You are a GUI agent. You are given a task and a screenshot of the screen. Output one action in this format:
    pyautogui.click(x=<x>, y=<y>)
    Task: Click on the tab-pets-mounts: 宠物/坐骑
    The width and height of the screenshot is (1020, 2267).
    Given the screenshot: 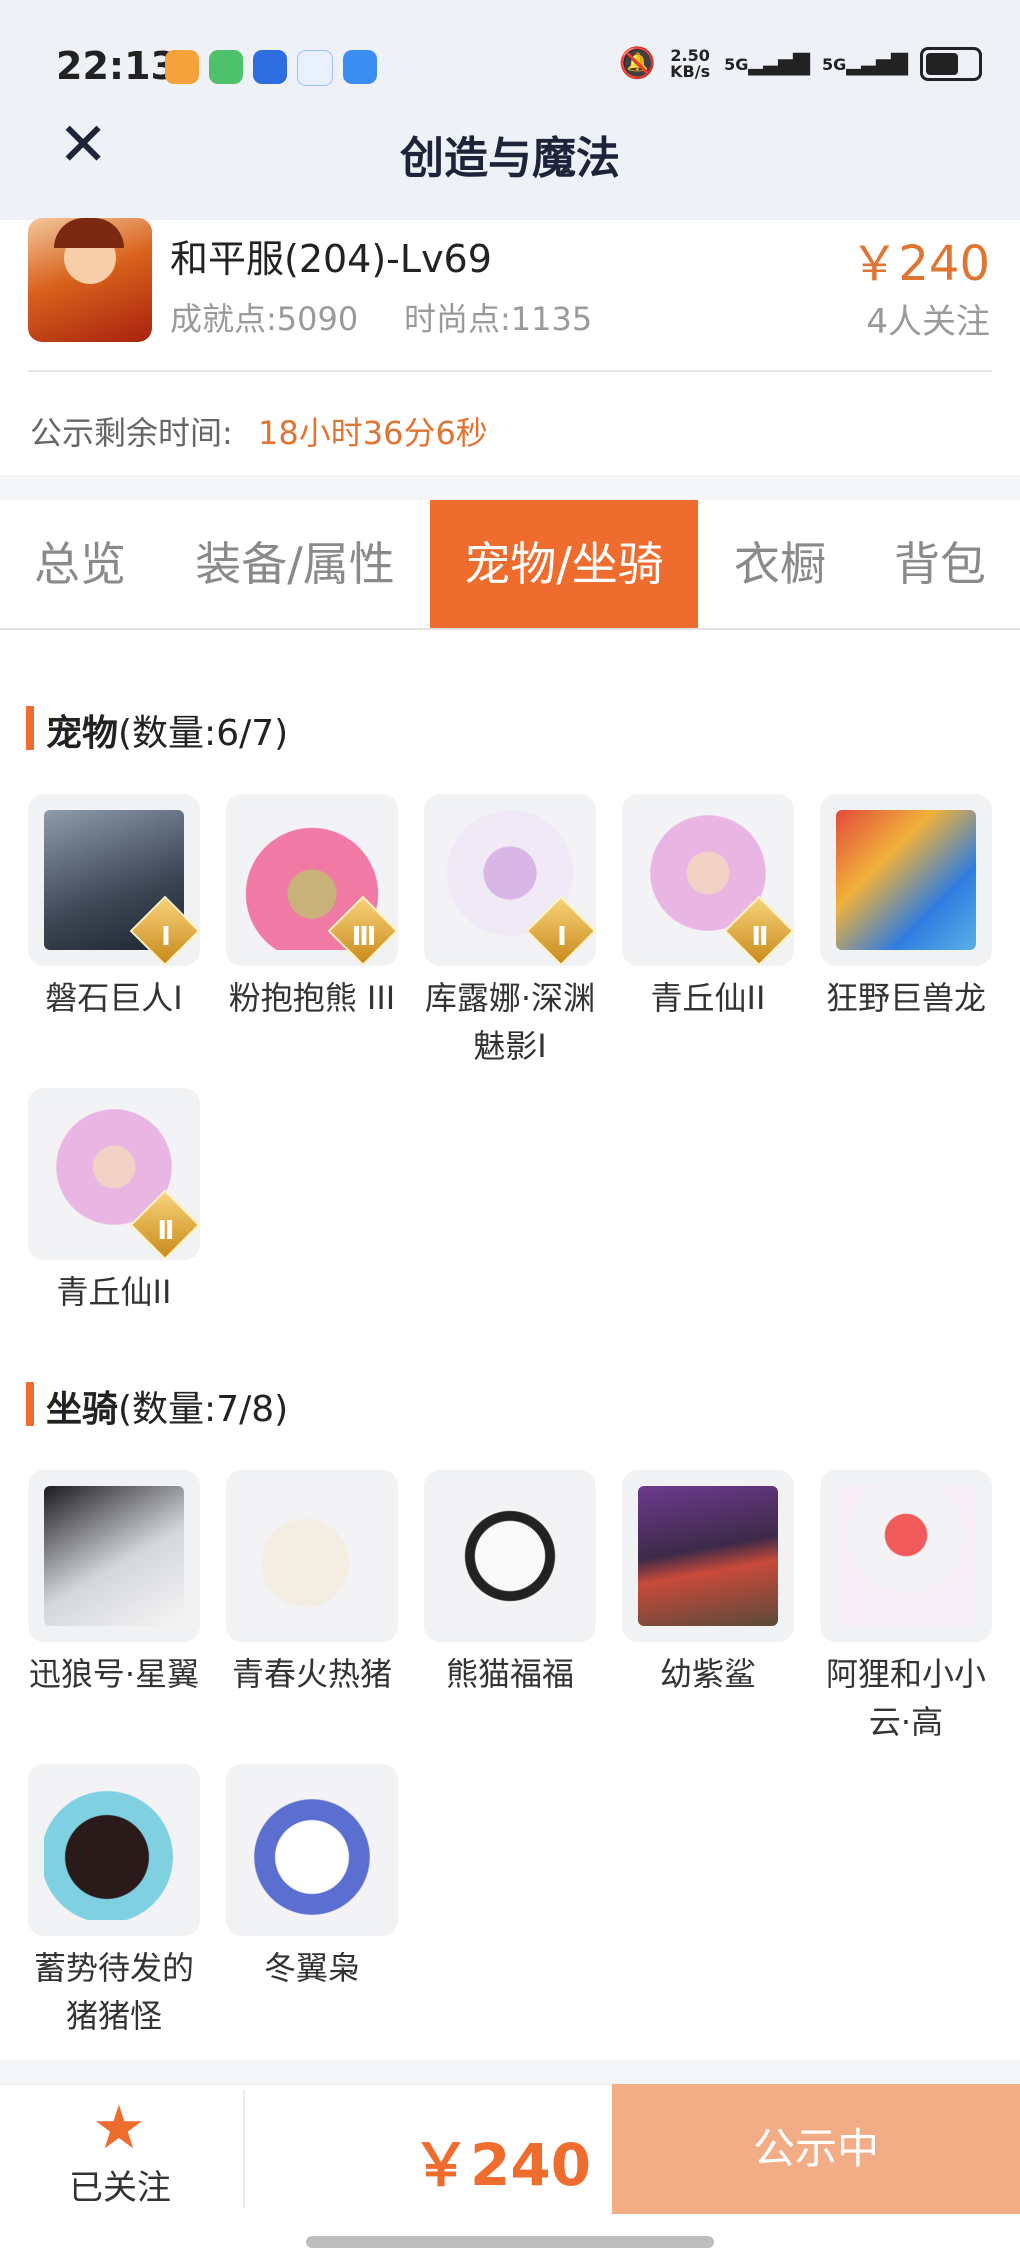 What is the action you would take?
    pyautogui.click(x=564, y=564)
    